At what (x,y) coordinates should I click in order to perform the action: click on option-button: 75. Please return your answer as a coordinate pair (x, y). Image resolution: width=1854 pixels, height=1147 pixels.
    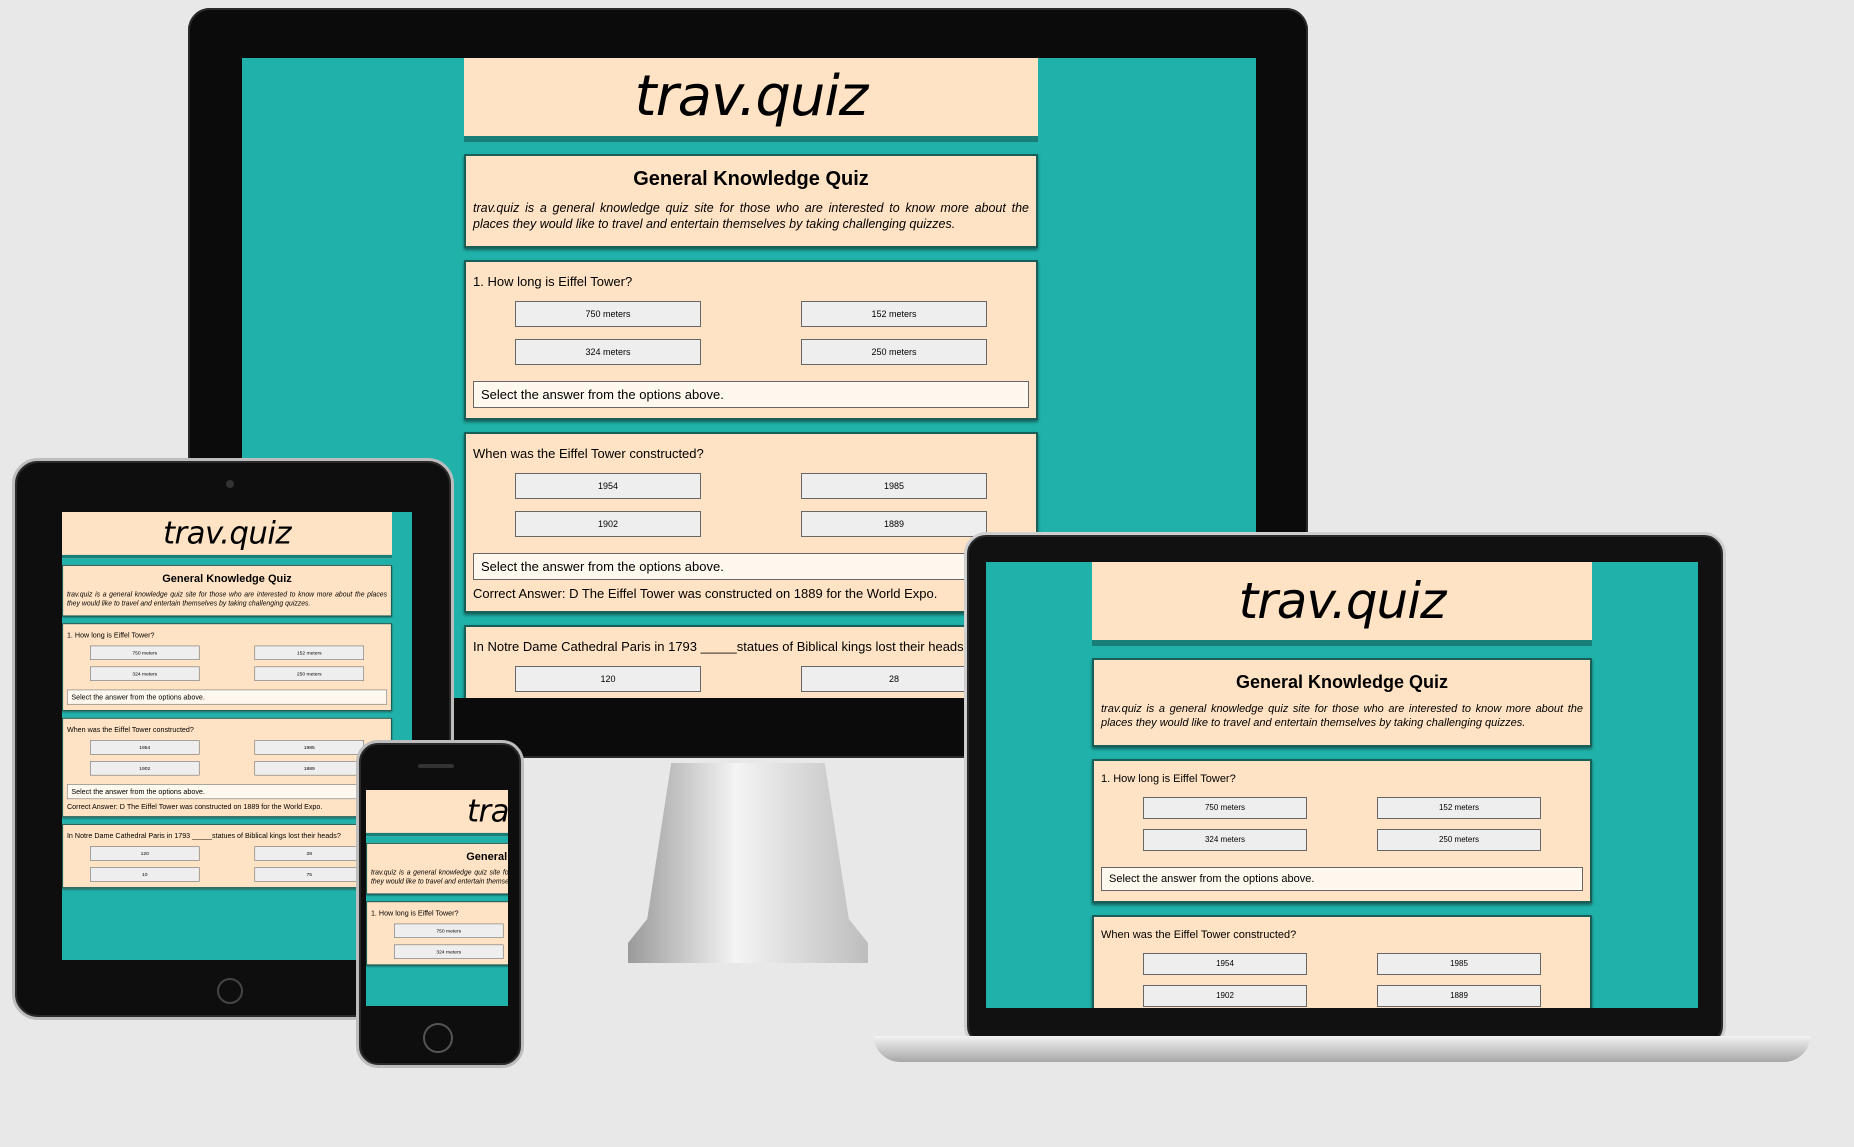
    Looking at the image, I should click on (309, 874).